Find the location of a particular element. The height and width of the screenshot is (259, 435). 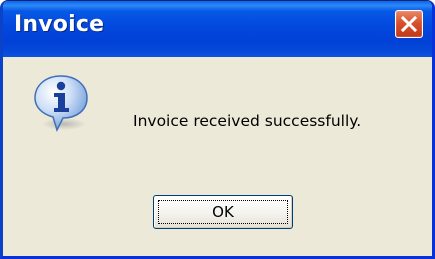

ok-button: OK is located at coordinates (223, 212).